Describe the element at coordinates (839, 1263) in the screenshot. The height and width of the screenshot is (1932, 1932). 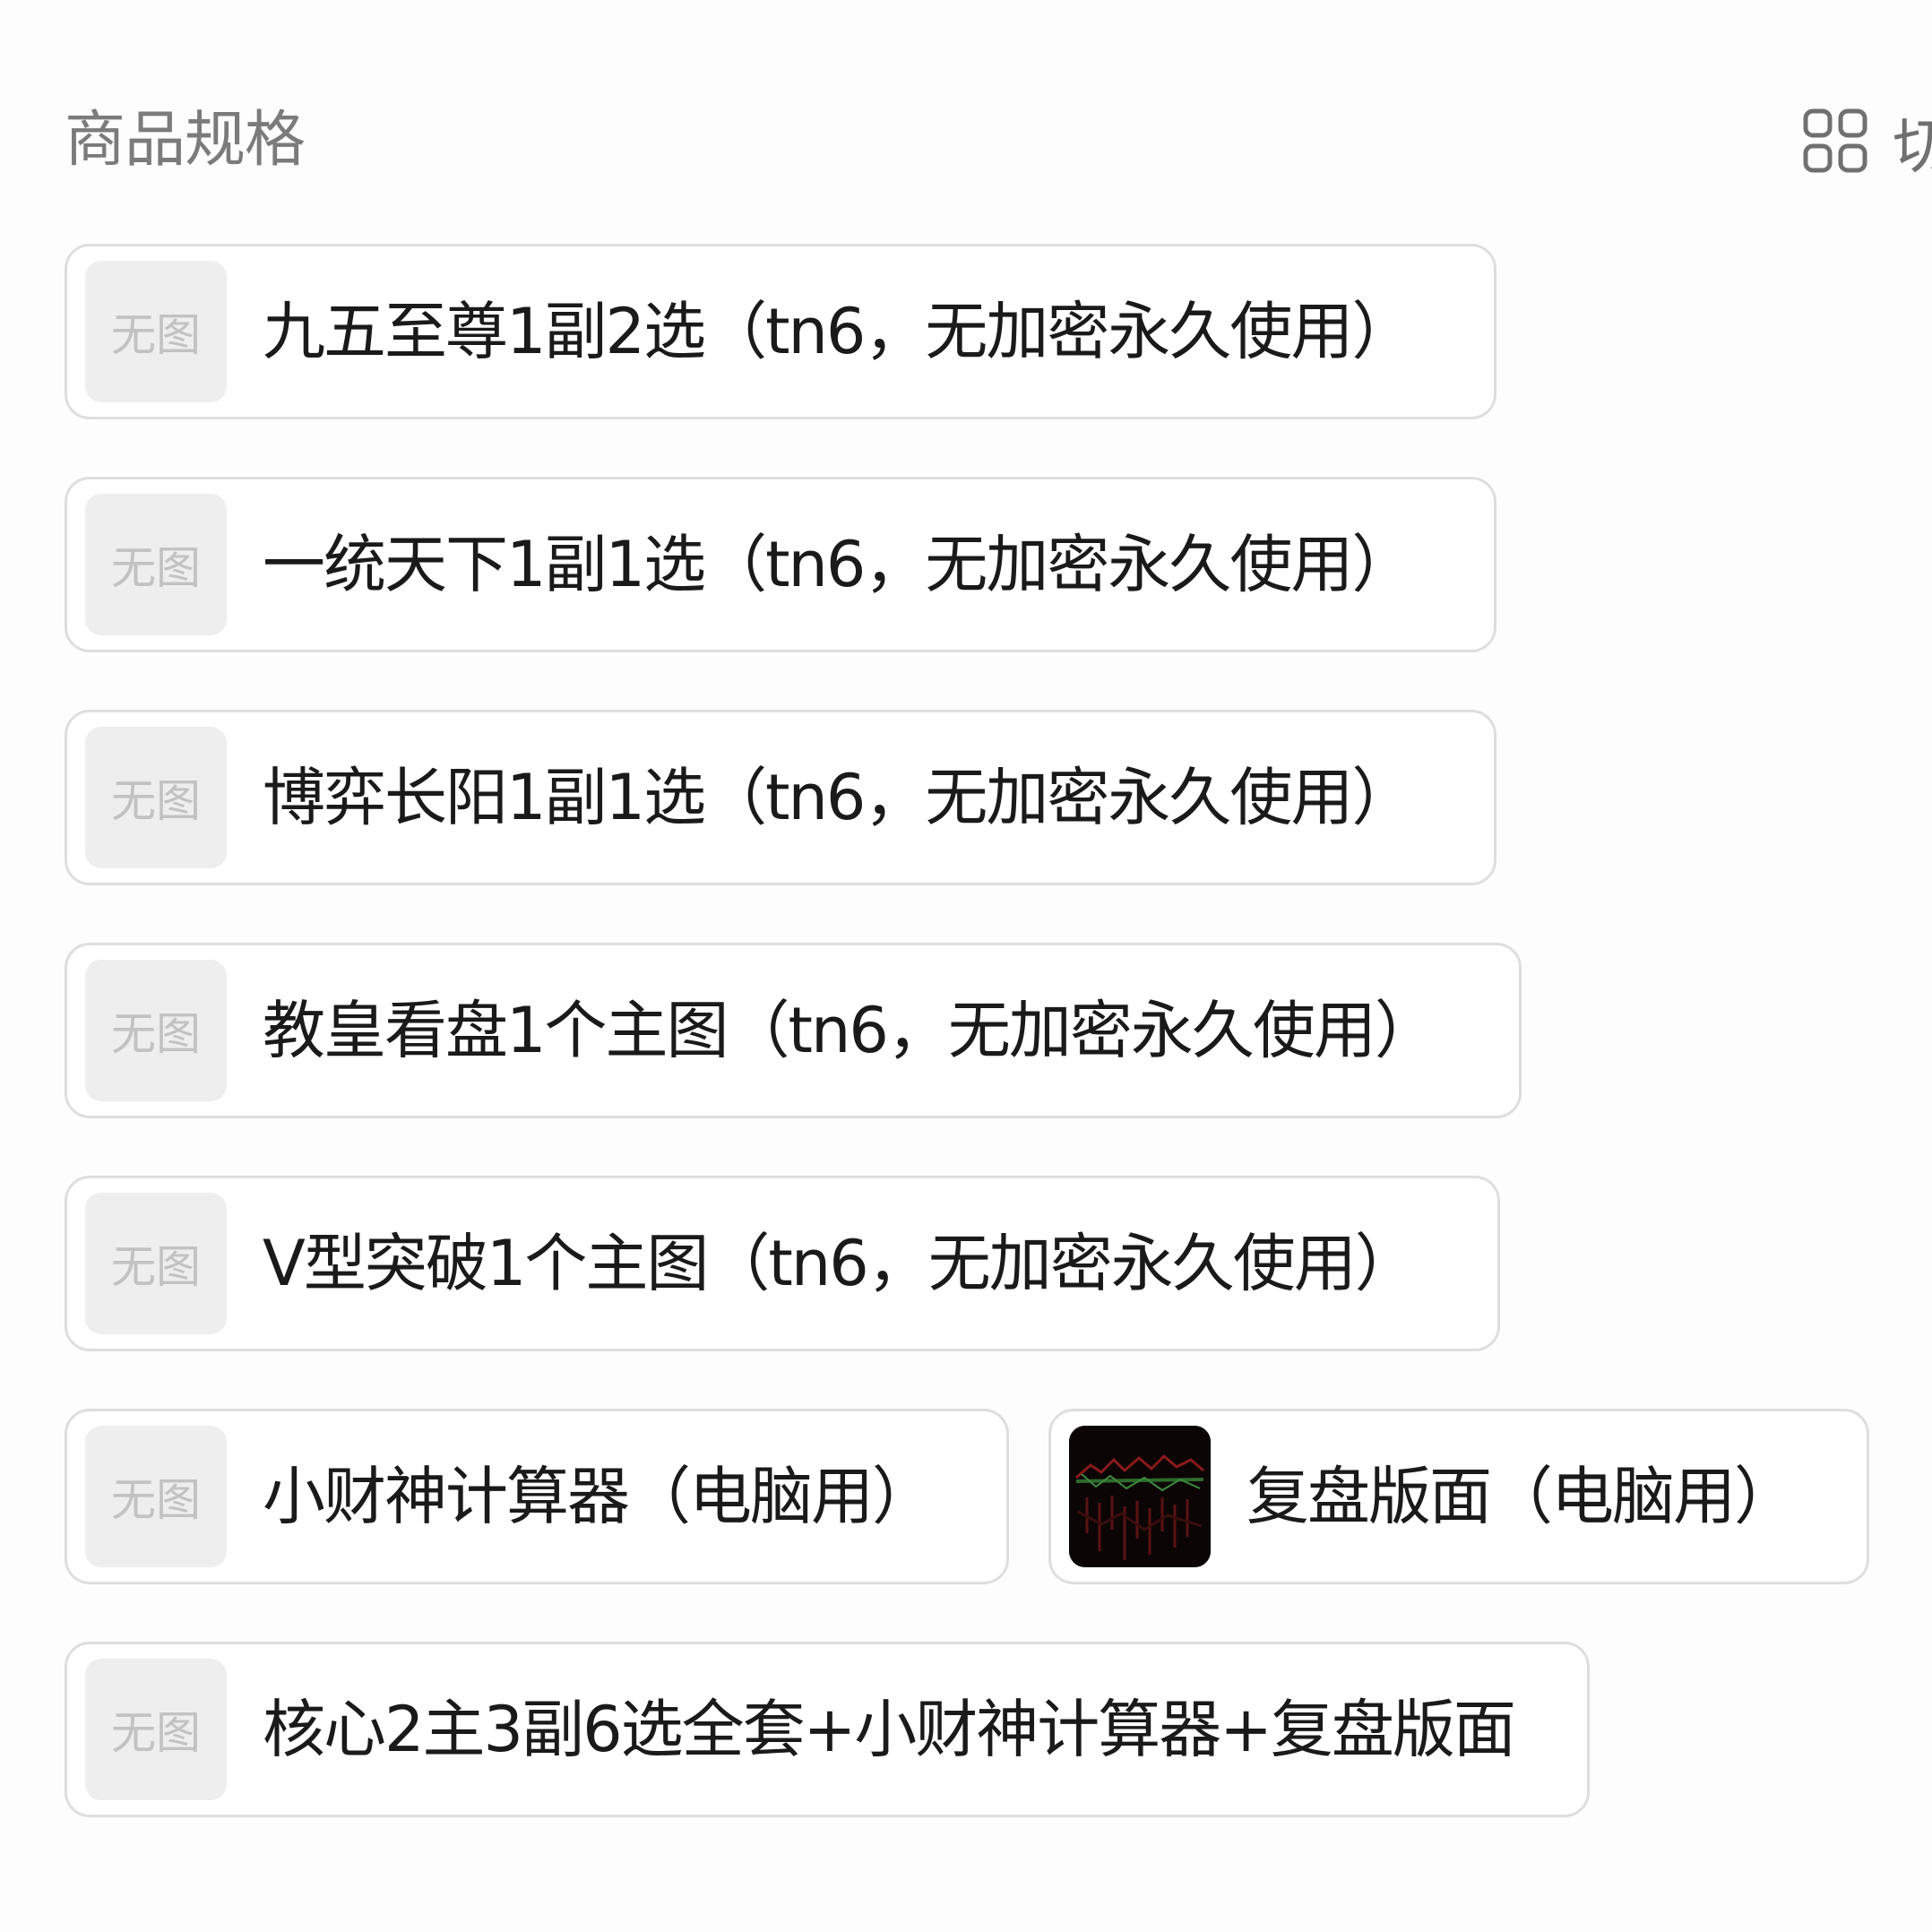
I see `spec-option-label: V型突破1个主图（tn6，无加密永久使用）` at that location.